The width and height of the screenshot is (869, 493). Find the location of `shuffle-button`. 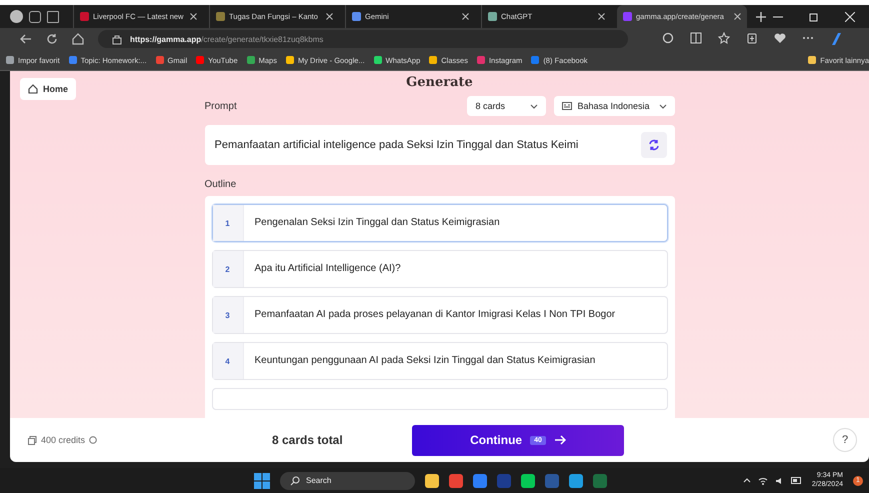

shuffle-button is located at coordinates (653, 145).